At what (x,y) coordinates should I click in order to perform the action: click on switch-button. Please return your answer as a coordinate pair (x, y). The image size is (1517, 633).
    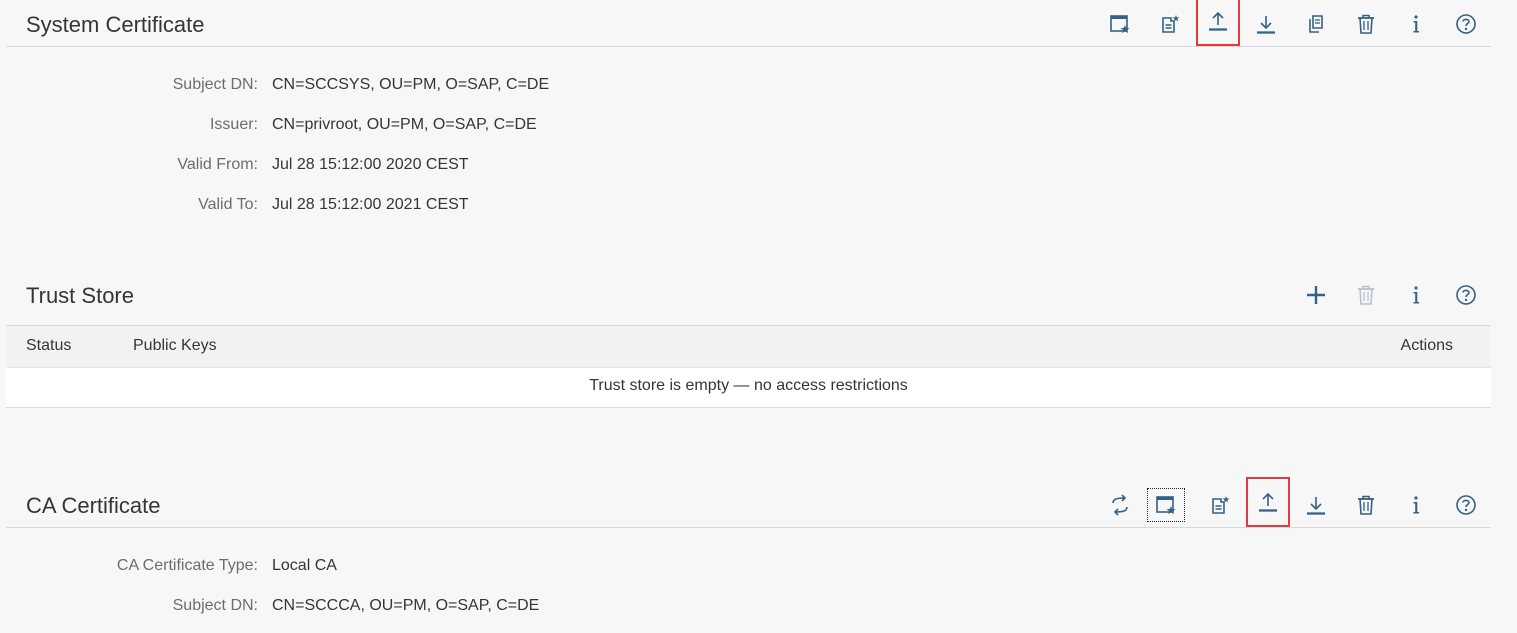
    Looking at the image, I should click on (1120, 505).